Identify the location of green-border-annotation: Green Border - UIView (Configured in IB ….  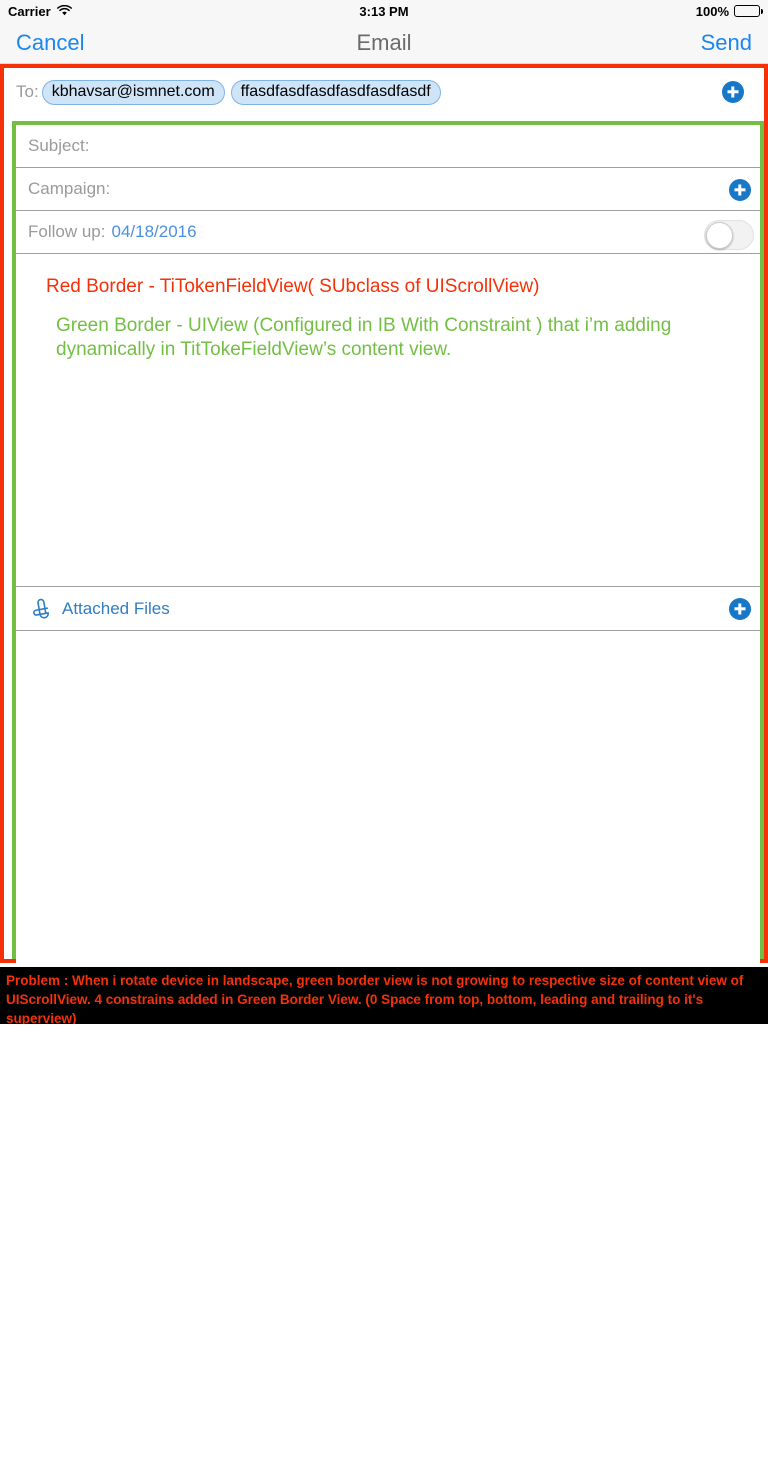
(364, 337).